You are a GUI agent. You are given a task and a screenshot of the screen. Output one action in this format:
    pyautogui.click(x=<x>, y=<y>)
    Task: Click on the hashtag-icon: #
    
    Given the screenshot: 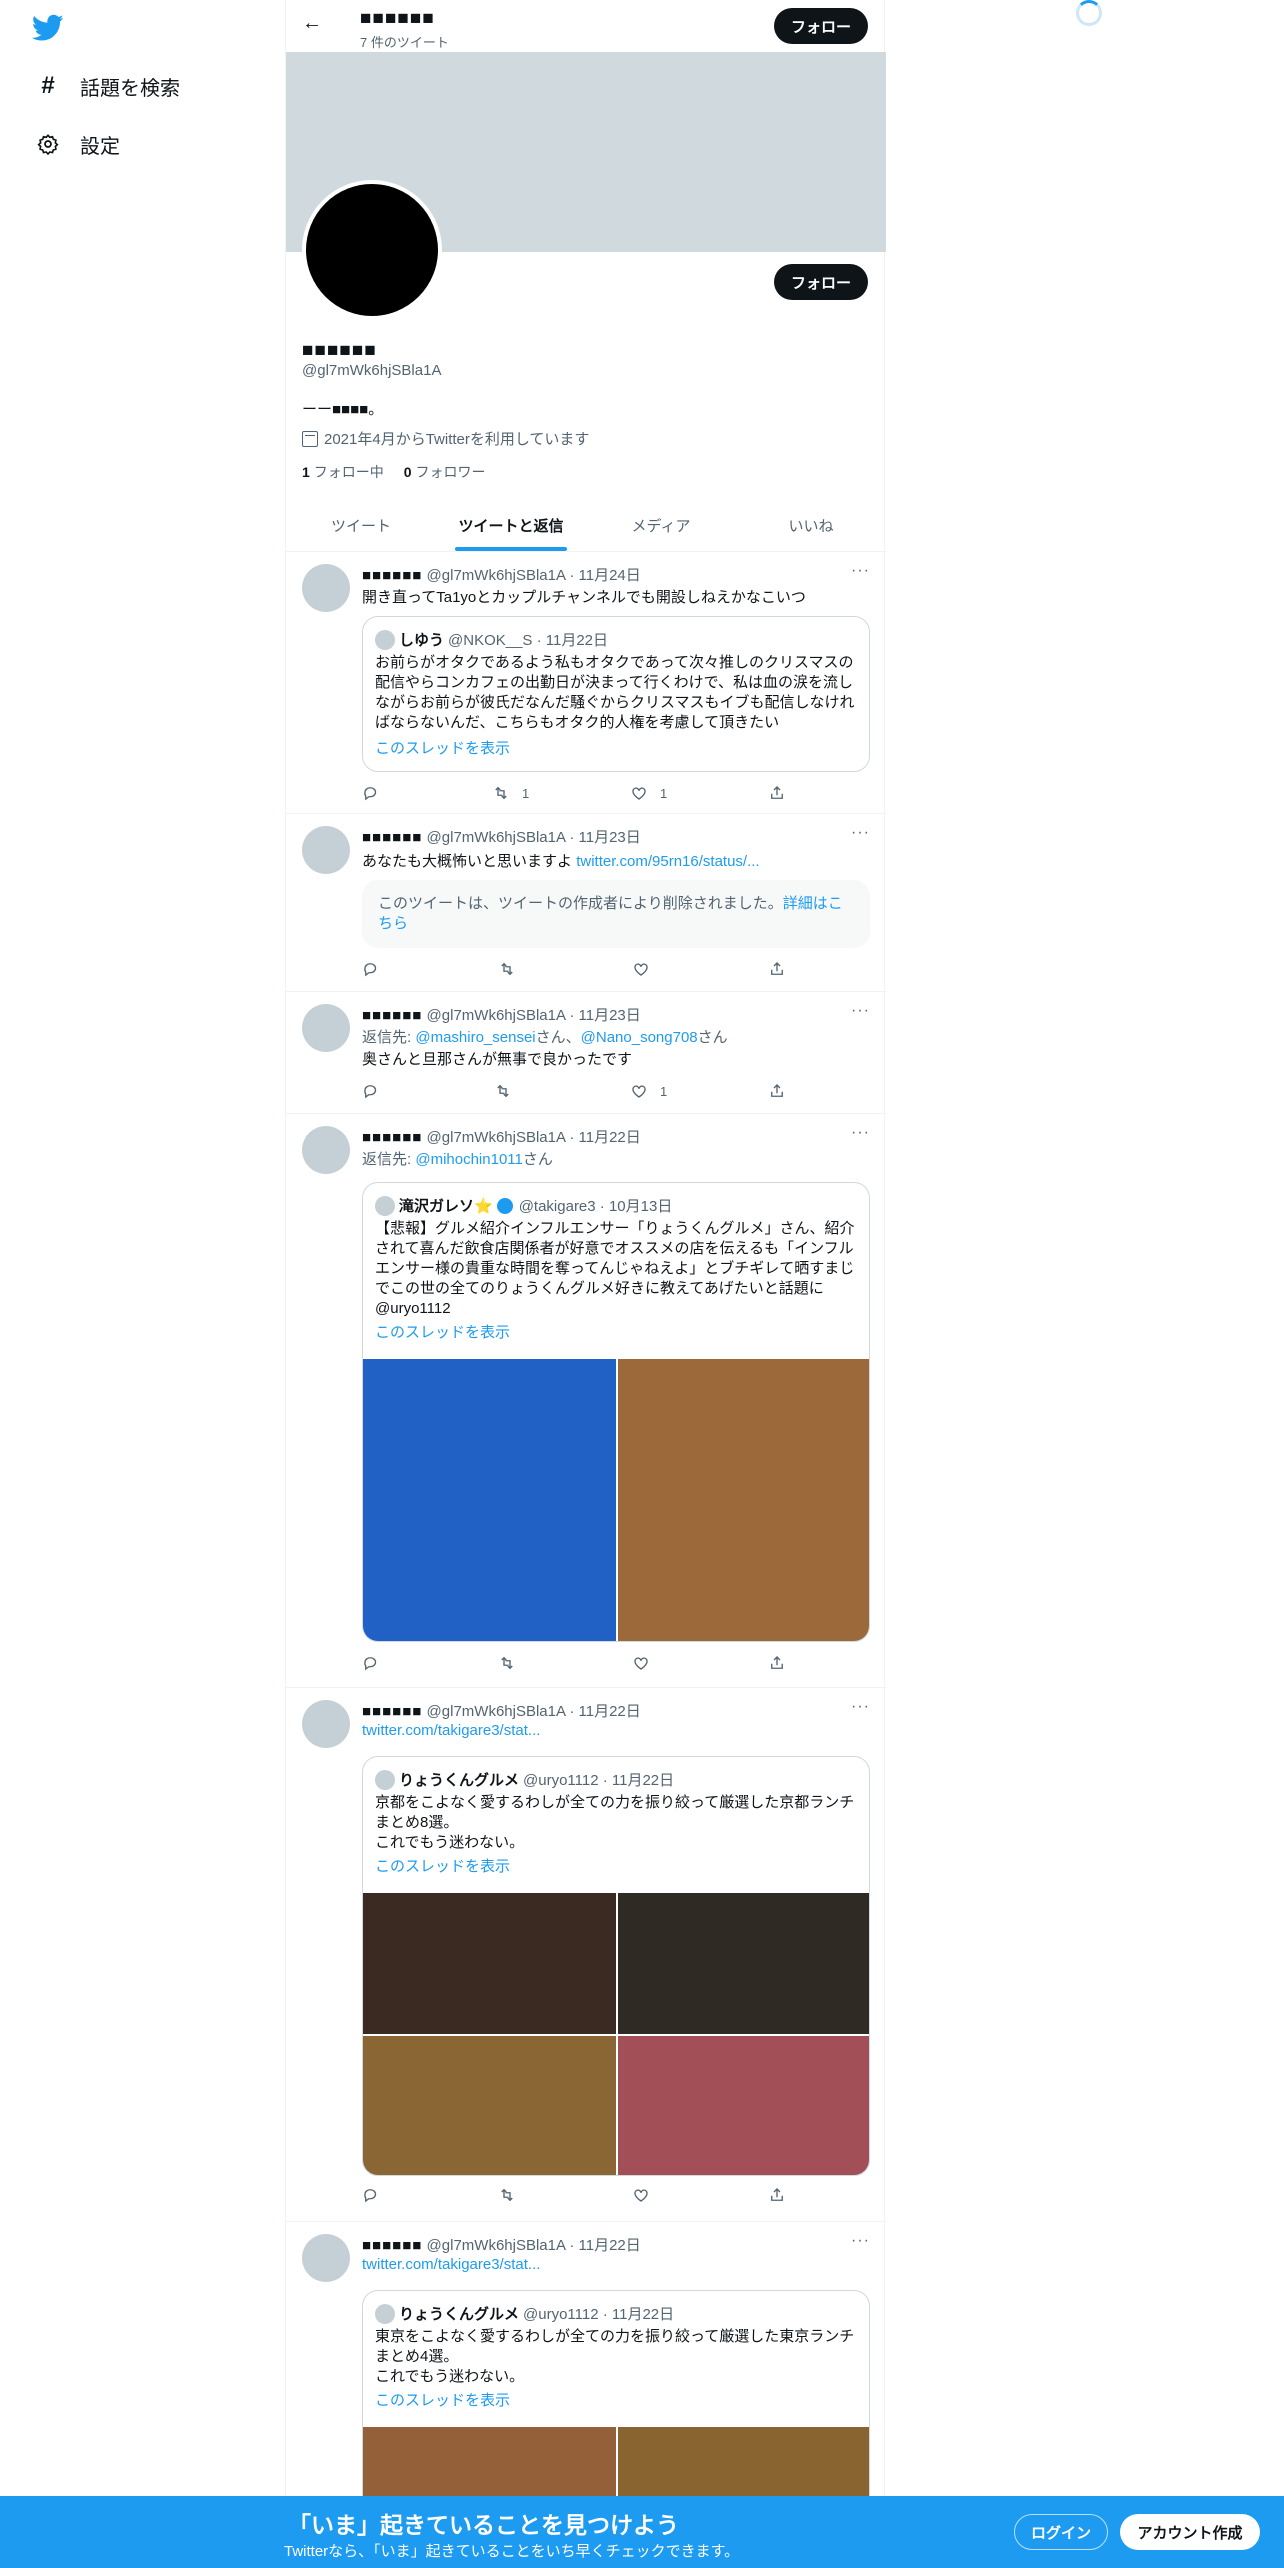 What is the action you would take?
    pyautogui.click(x=48, y=85)
    